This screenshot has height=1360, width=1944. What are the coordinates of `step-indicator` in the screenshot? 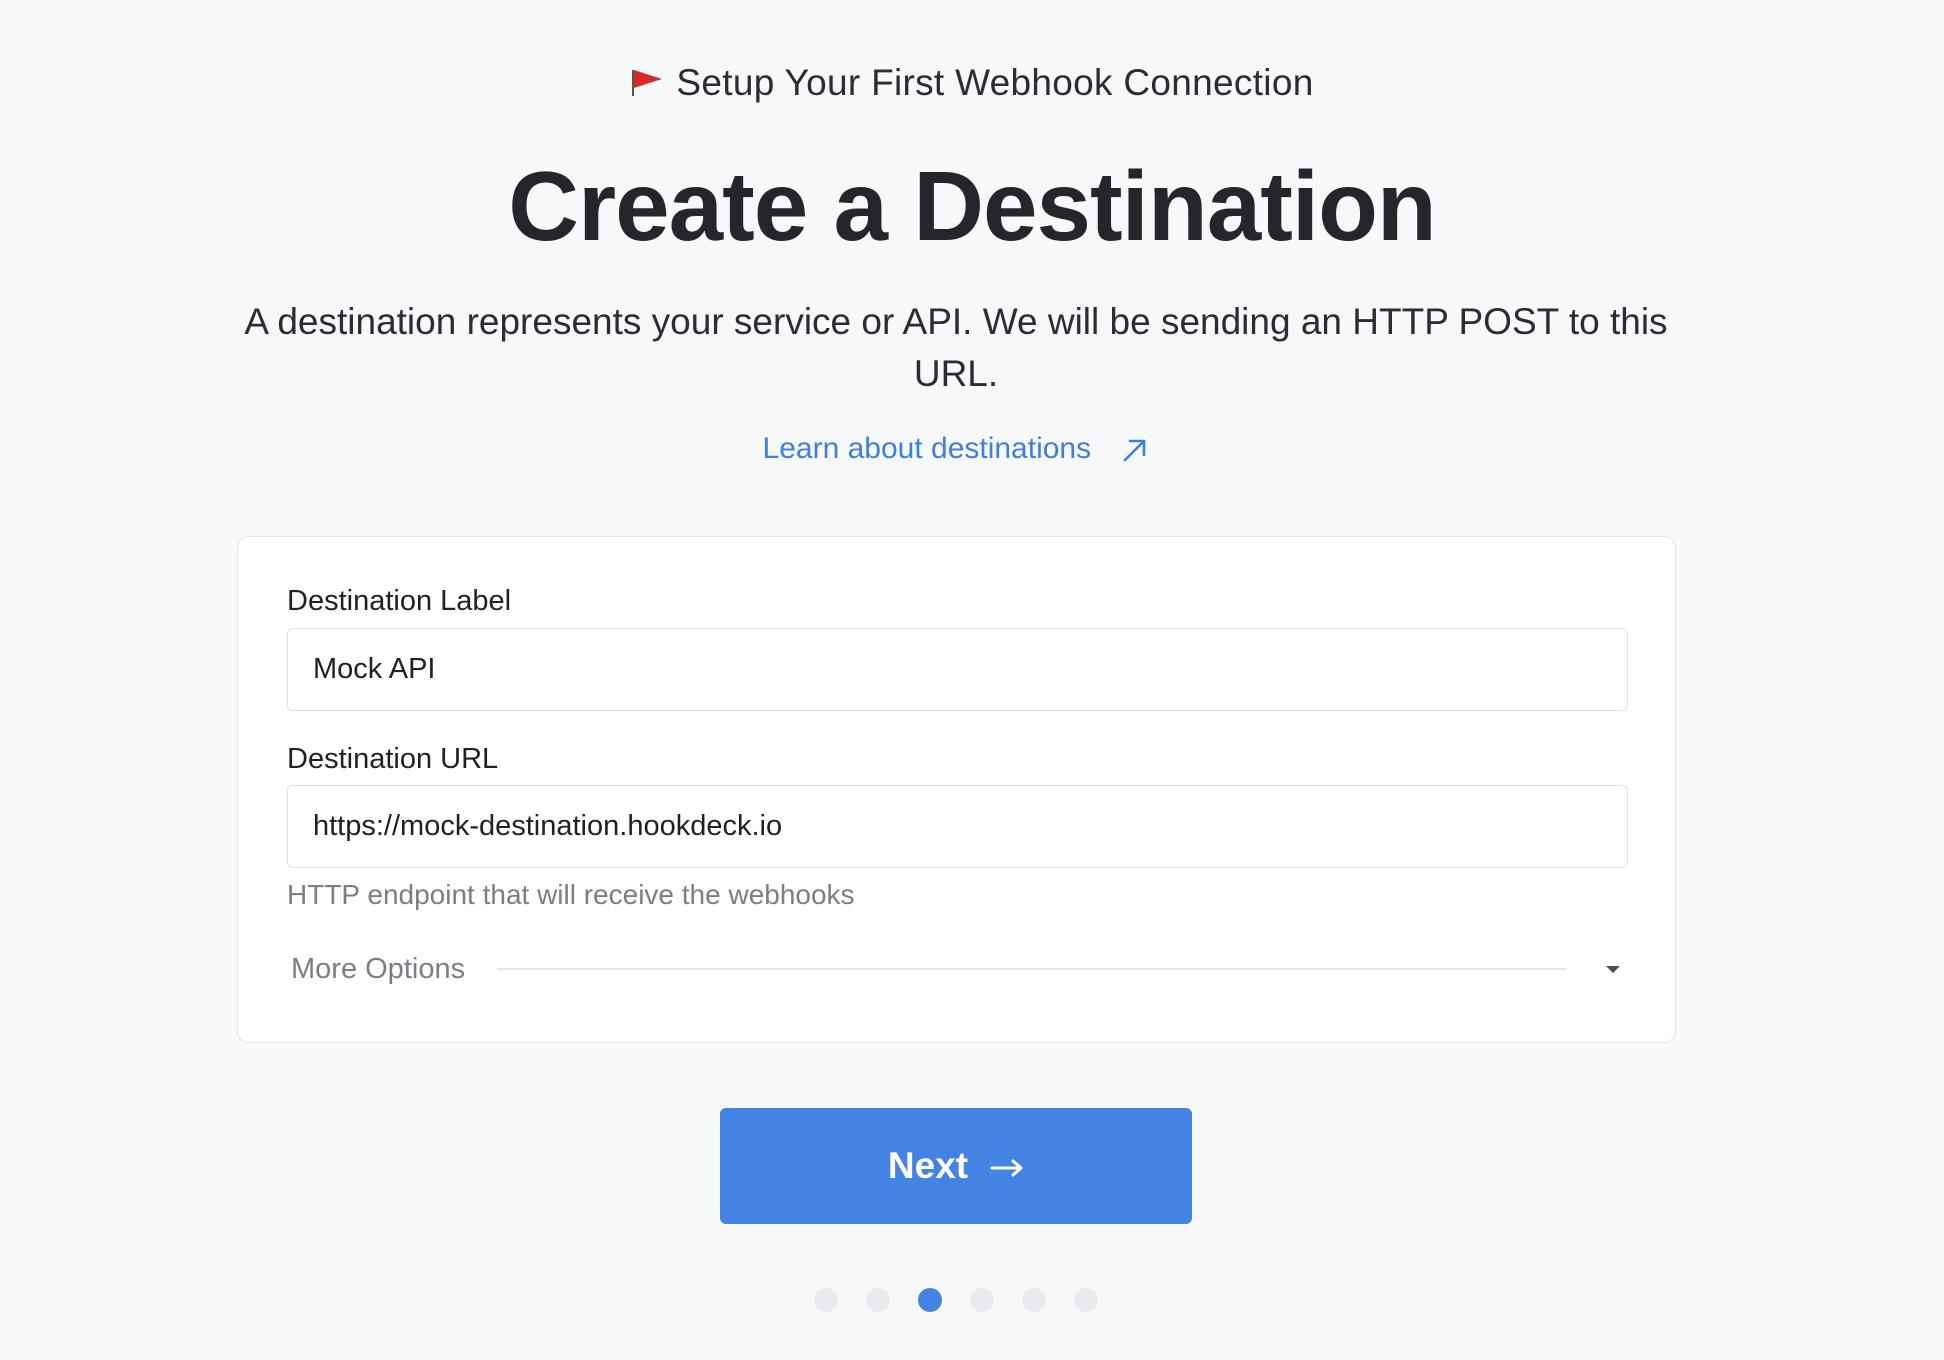 It's located at (956, 1300).